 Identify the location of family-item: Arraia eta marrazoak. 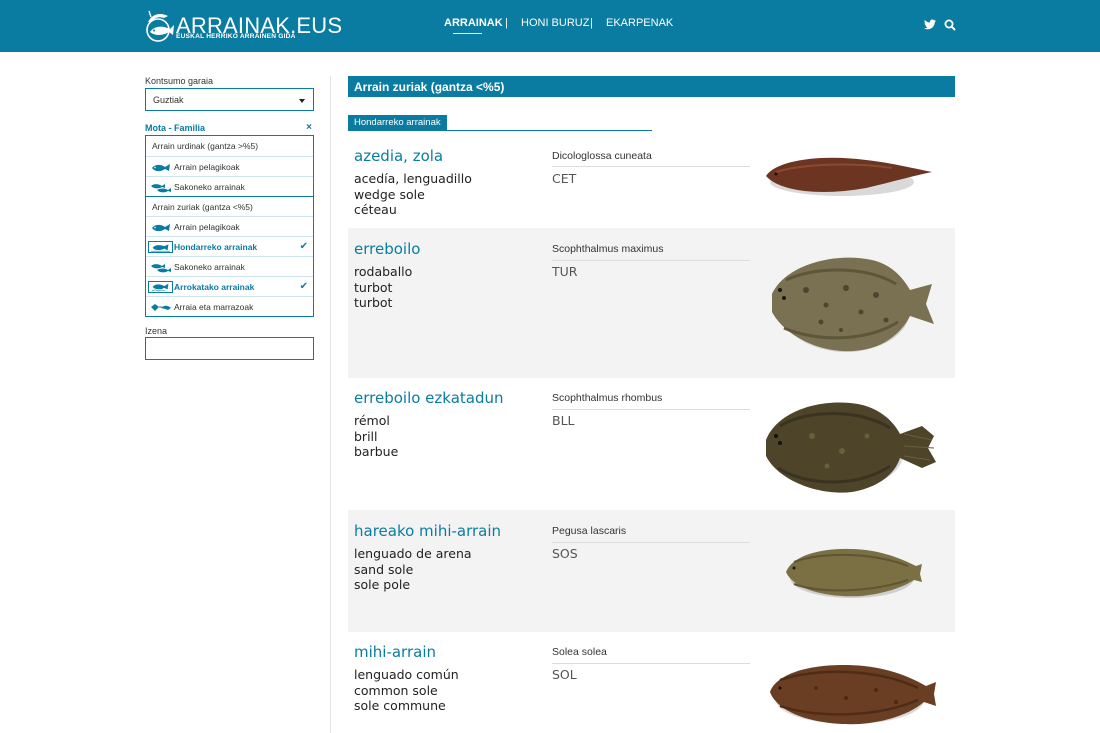
(229, 306).